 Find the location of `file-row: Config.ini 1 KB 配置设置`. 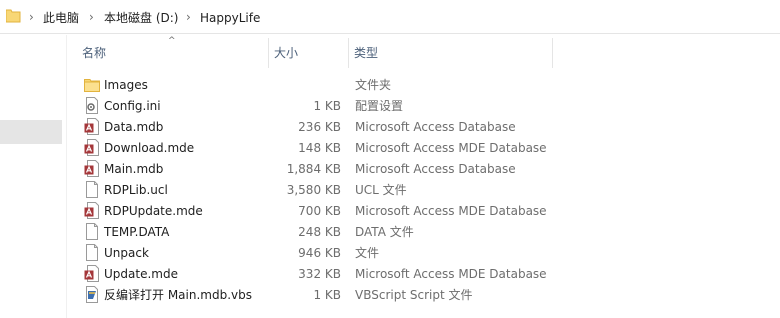

file-row: Config.ini 1 KB 配置设置 is located at coordinates (315, 105).